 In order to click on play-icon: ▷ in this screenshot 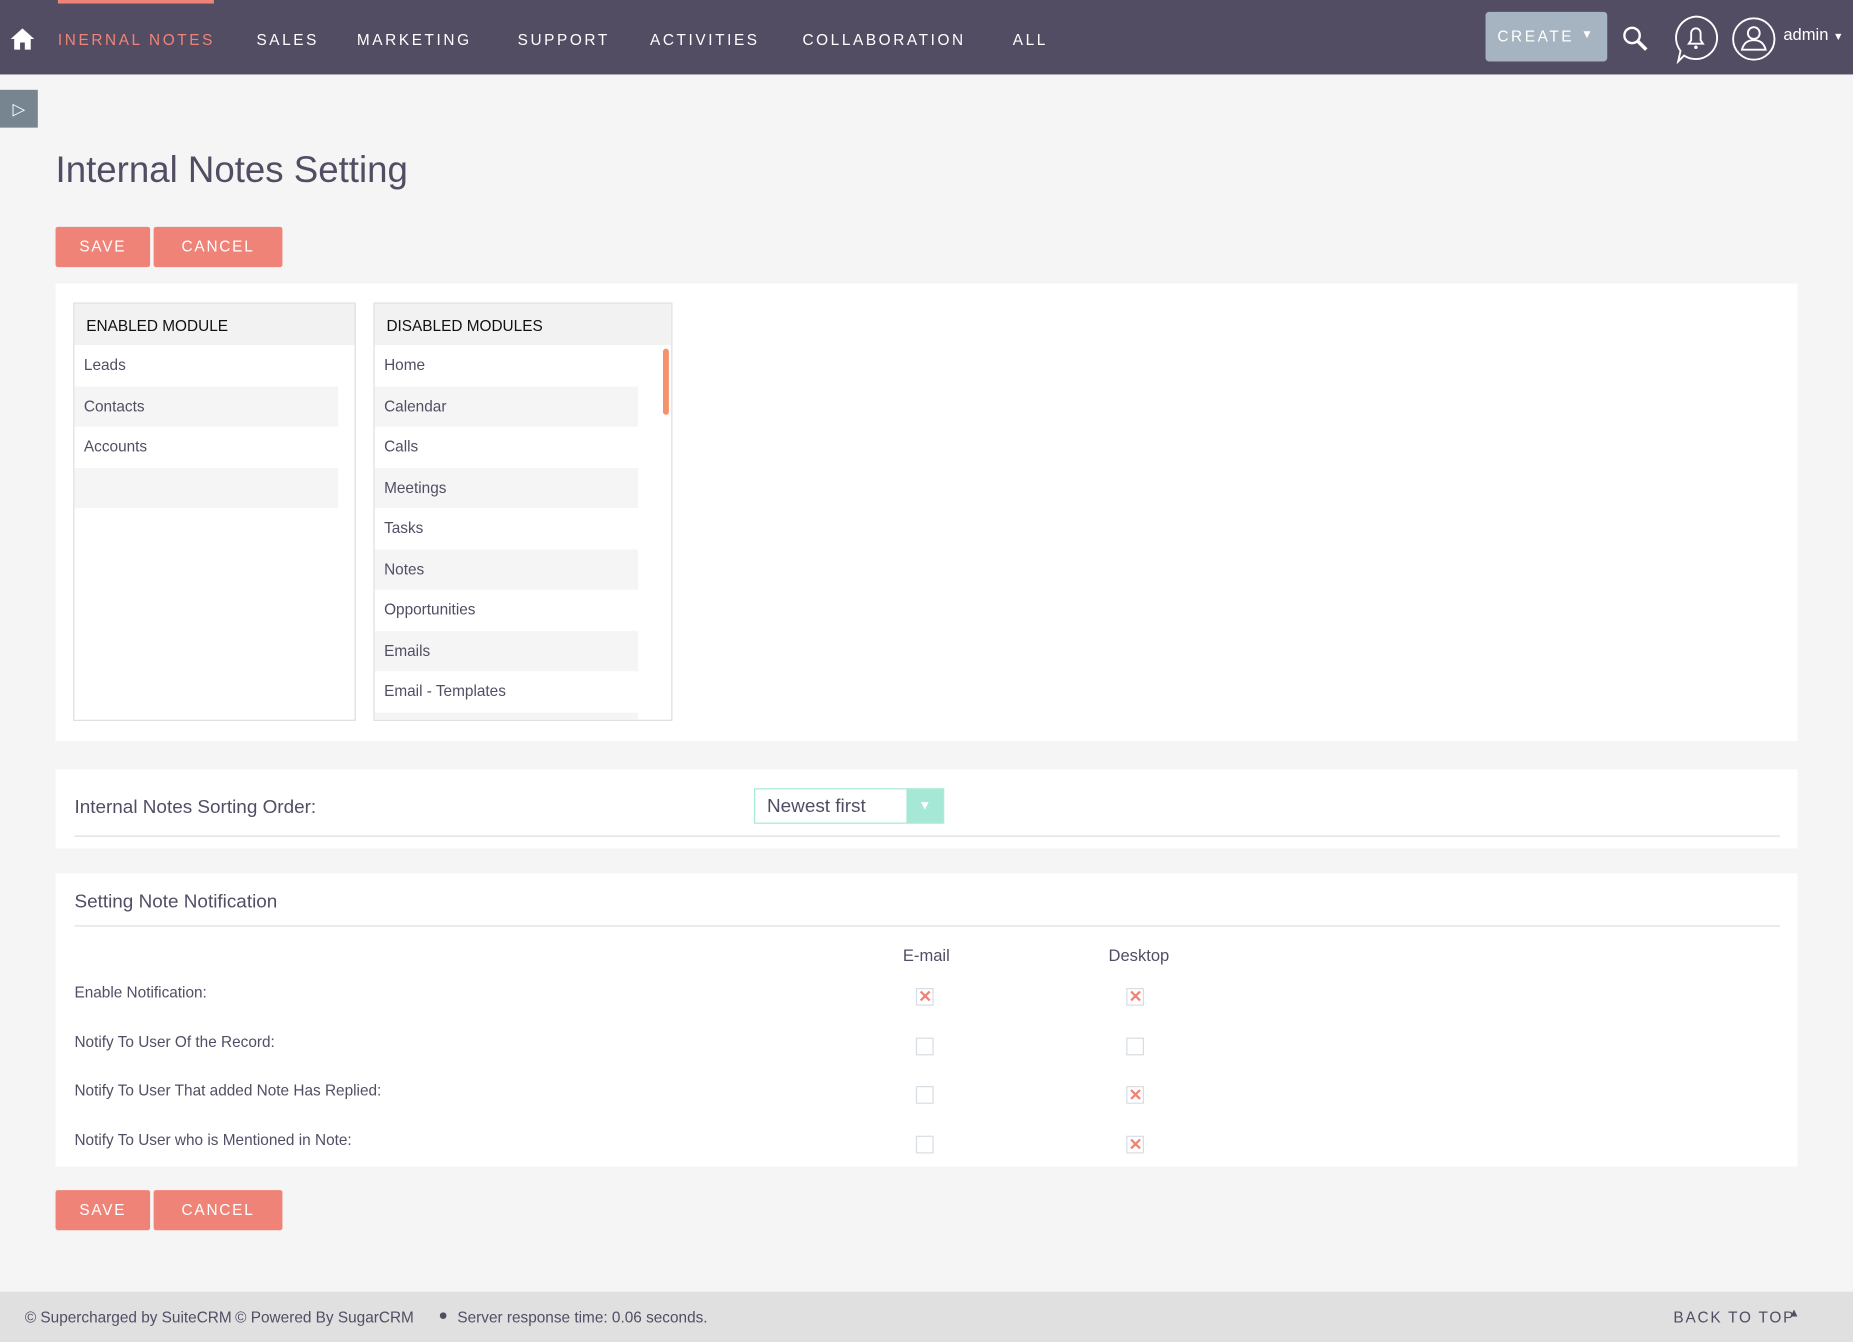, I will do `click(19, 109)`.